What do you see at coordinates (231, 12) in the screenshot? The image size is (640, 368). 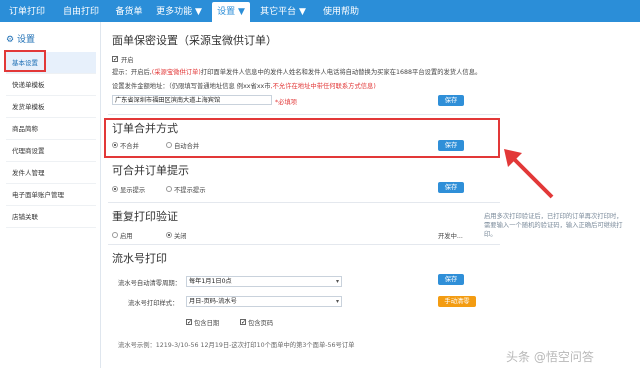 I see `tab-settings: 设置 ▼` at bounding box center [231, 12].